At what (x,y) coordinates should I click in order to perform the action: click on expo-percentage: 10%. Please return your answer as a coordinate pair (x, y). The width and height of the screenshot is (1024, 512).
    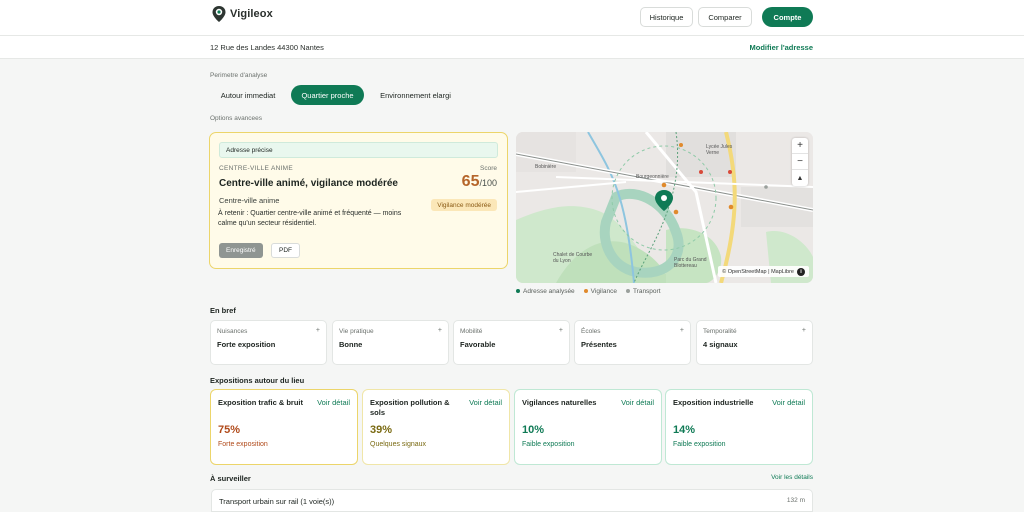
    Looking at the image, I should click on (533, 430).